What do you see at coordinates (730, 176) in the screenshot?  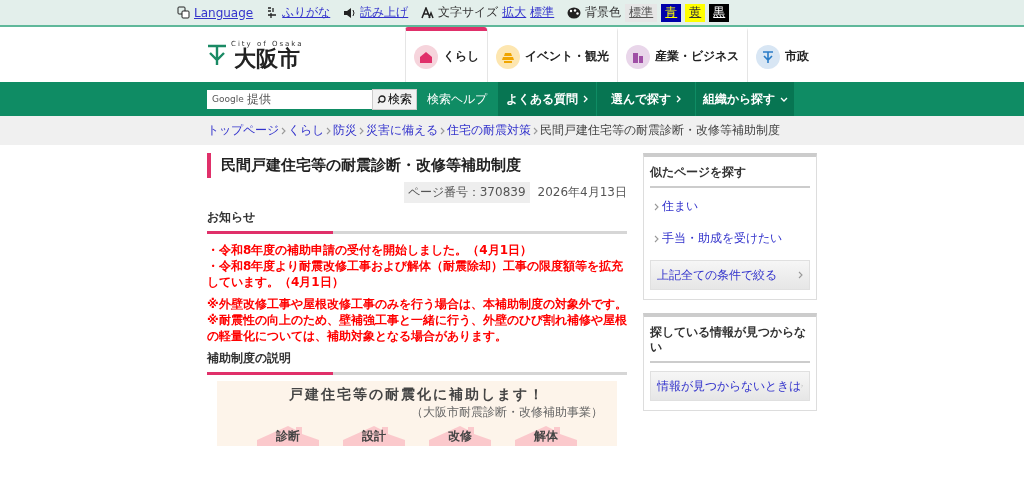 I see `panel-heading: 似たページを探す` at bounding box center [730, 176].